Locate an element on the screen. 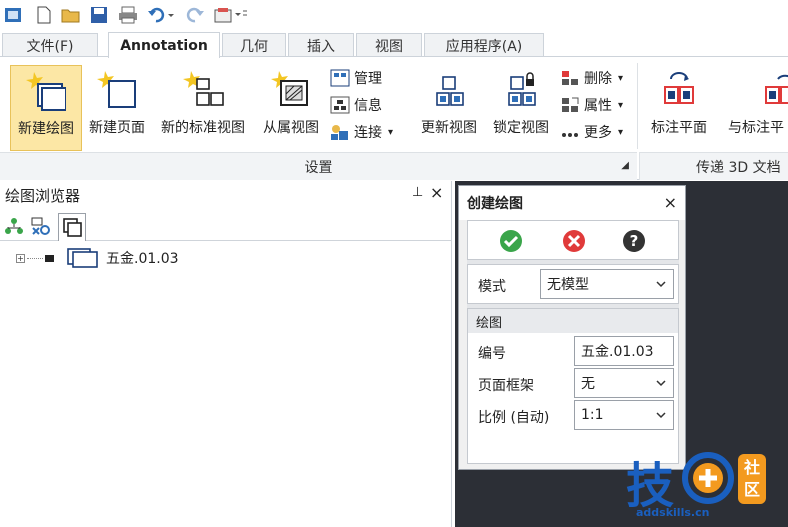 This screenshot has width=788, height=527. with-annotation-plane-button: 与标注平 is located at coordinates (756, 108).